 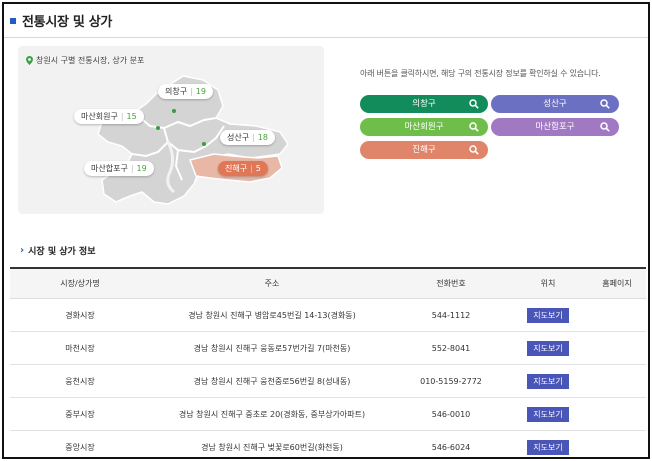 I want to click on district-button-uichang: 의창구, so click(x=424, y=104).